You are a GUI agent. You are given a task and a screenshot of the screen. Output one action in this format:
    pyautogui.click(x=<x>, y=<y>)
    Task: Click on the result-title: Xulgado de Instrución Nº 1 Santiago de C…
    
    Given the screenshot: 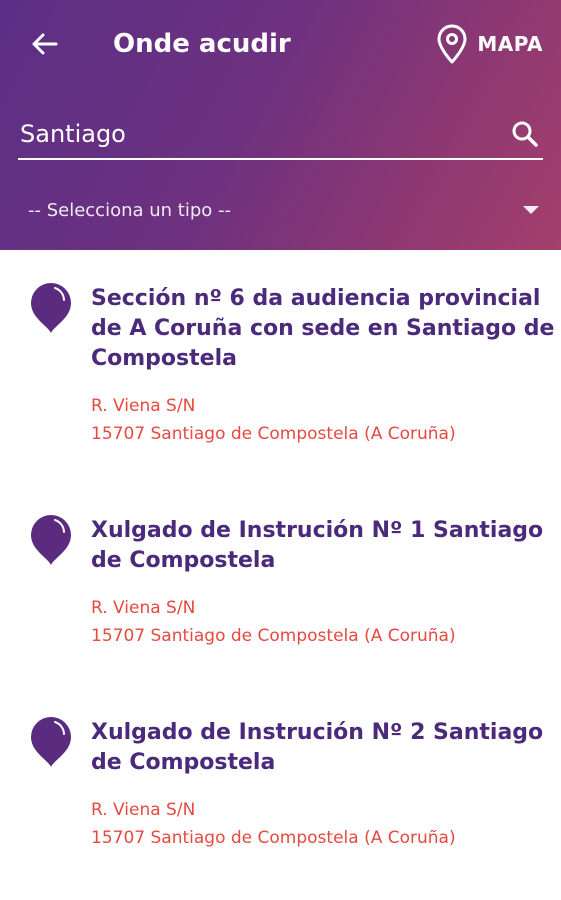 What is the action you would take?
    pyautogui.click(x=317, y=545)
    